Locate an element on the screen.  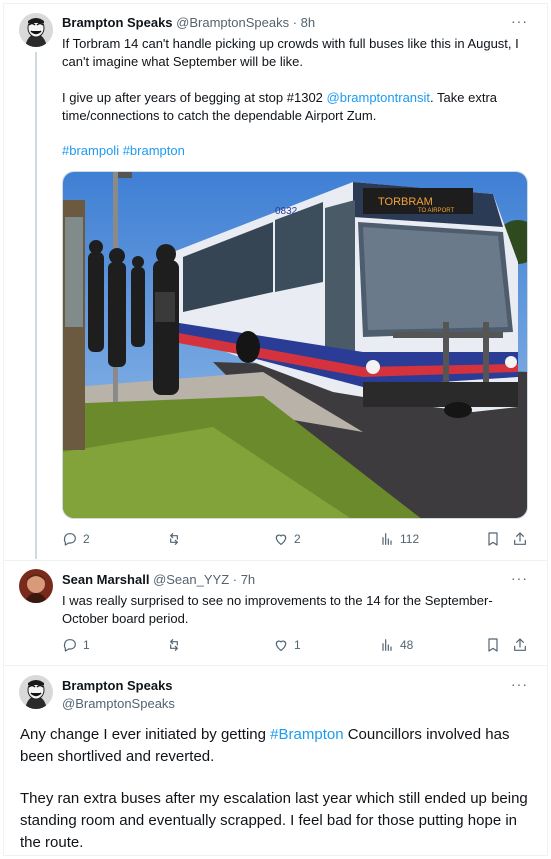
bus-fleet-number: 0832 is located at coordinates (286, 211).